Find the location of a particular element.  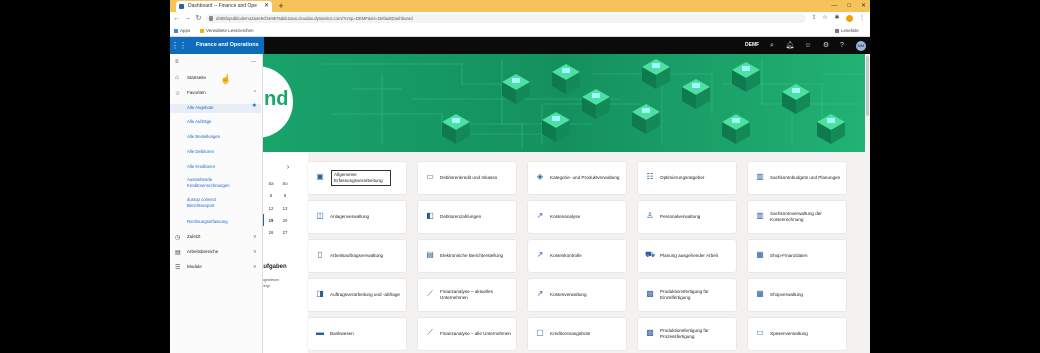

workspace-tile: ☷ Optimierungsratgeber is located at coordinates (687, 178).